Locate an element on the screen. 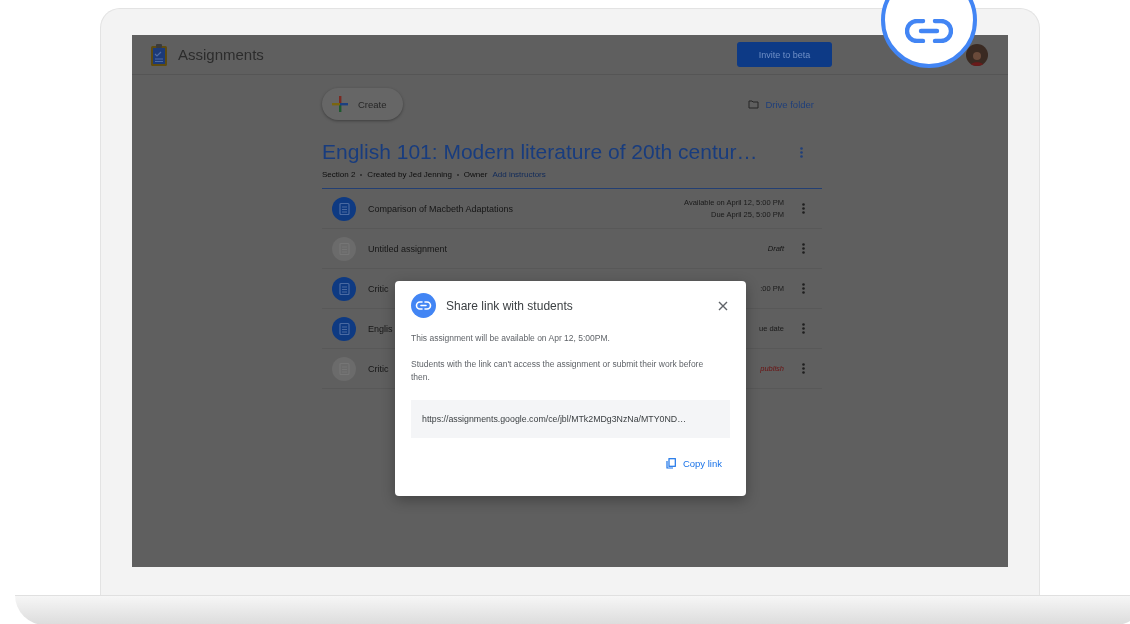  course-meta-text: Section 2 is located at coordinates (339, 174).